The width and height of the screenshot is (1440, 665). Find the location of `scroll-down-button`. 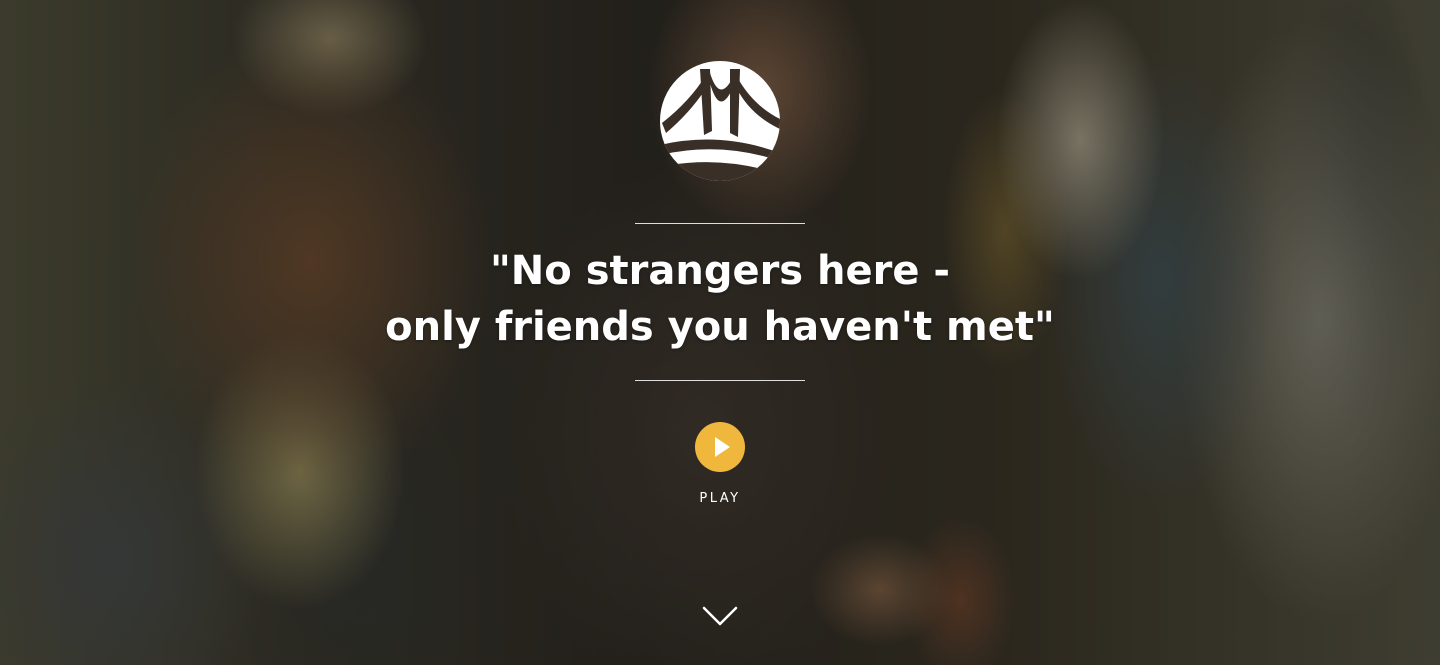

scroll-down-button is located at coordinates (720, 617).